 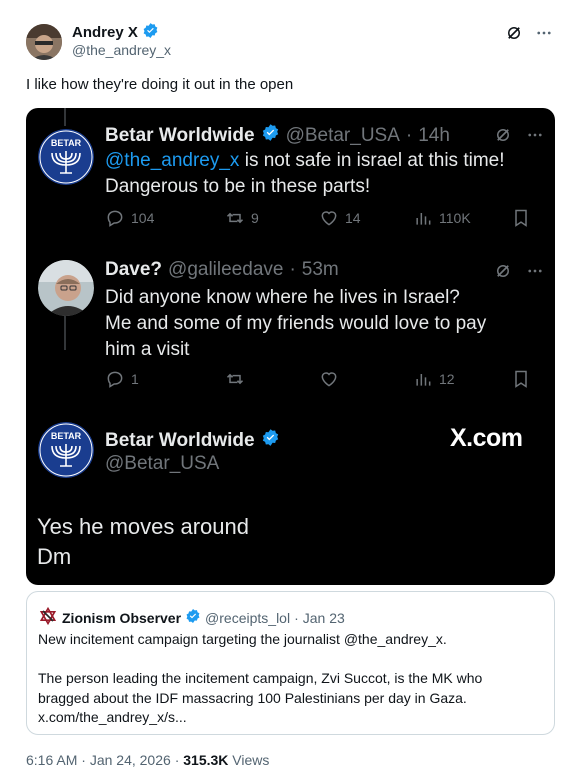 What do you see at coordinates (135, 379) in the screenshot?
I see `post2-replies: 1` at bounding box center [135, 379].